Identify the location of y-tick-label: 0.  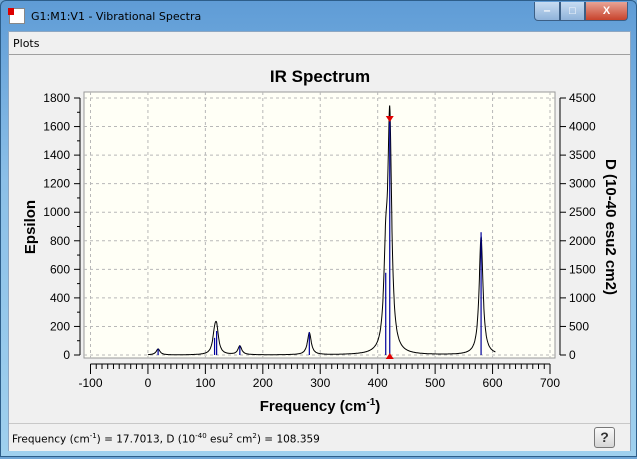
(66, 355).